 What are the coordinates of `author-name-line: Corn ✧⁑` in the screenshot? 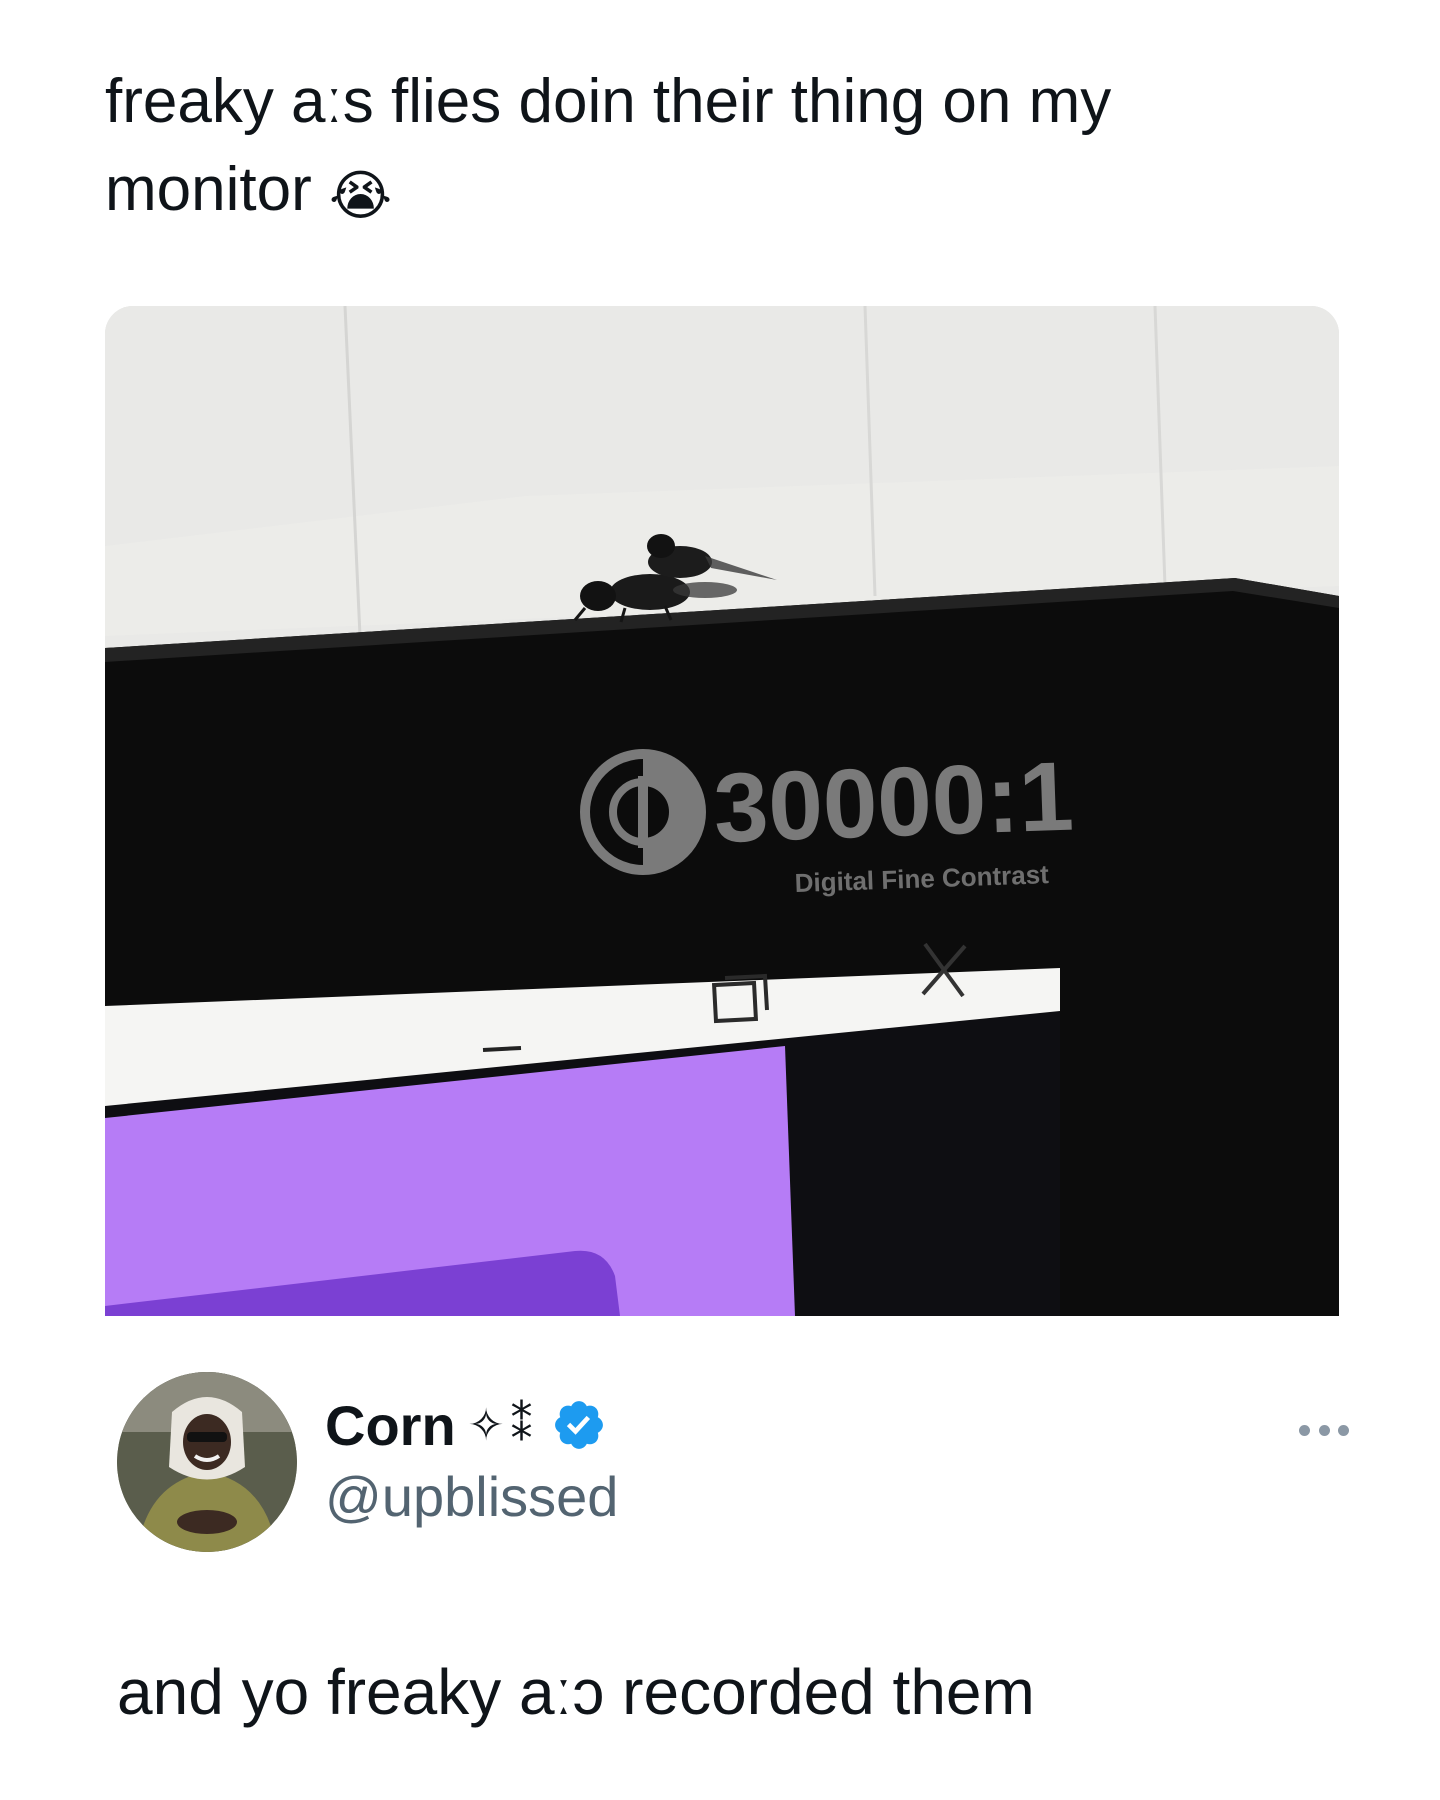 It's located at (466, 1425).